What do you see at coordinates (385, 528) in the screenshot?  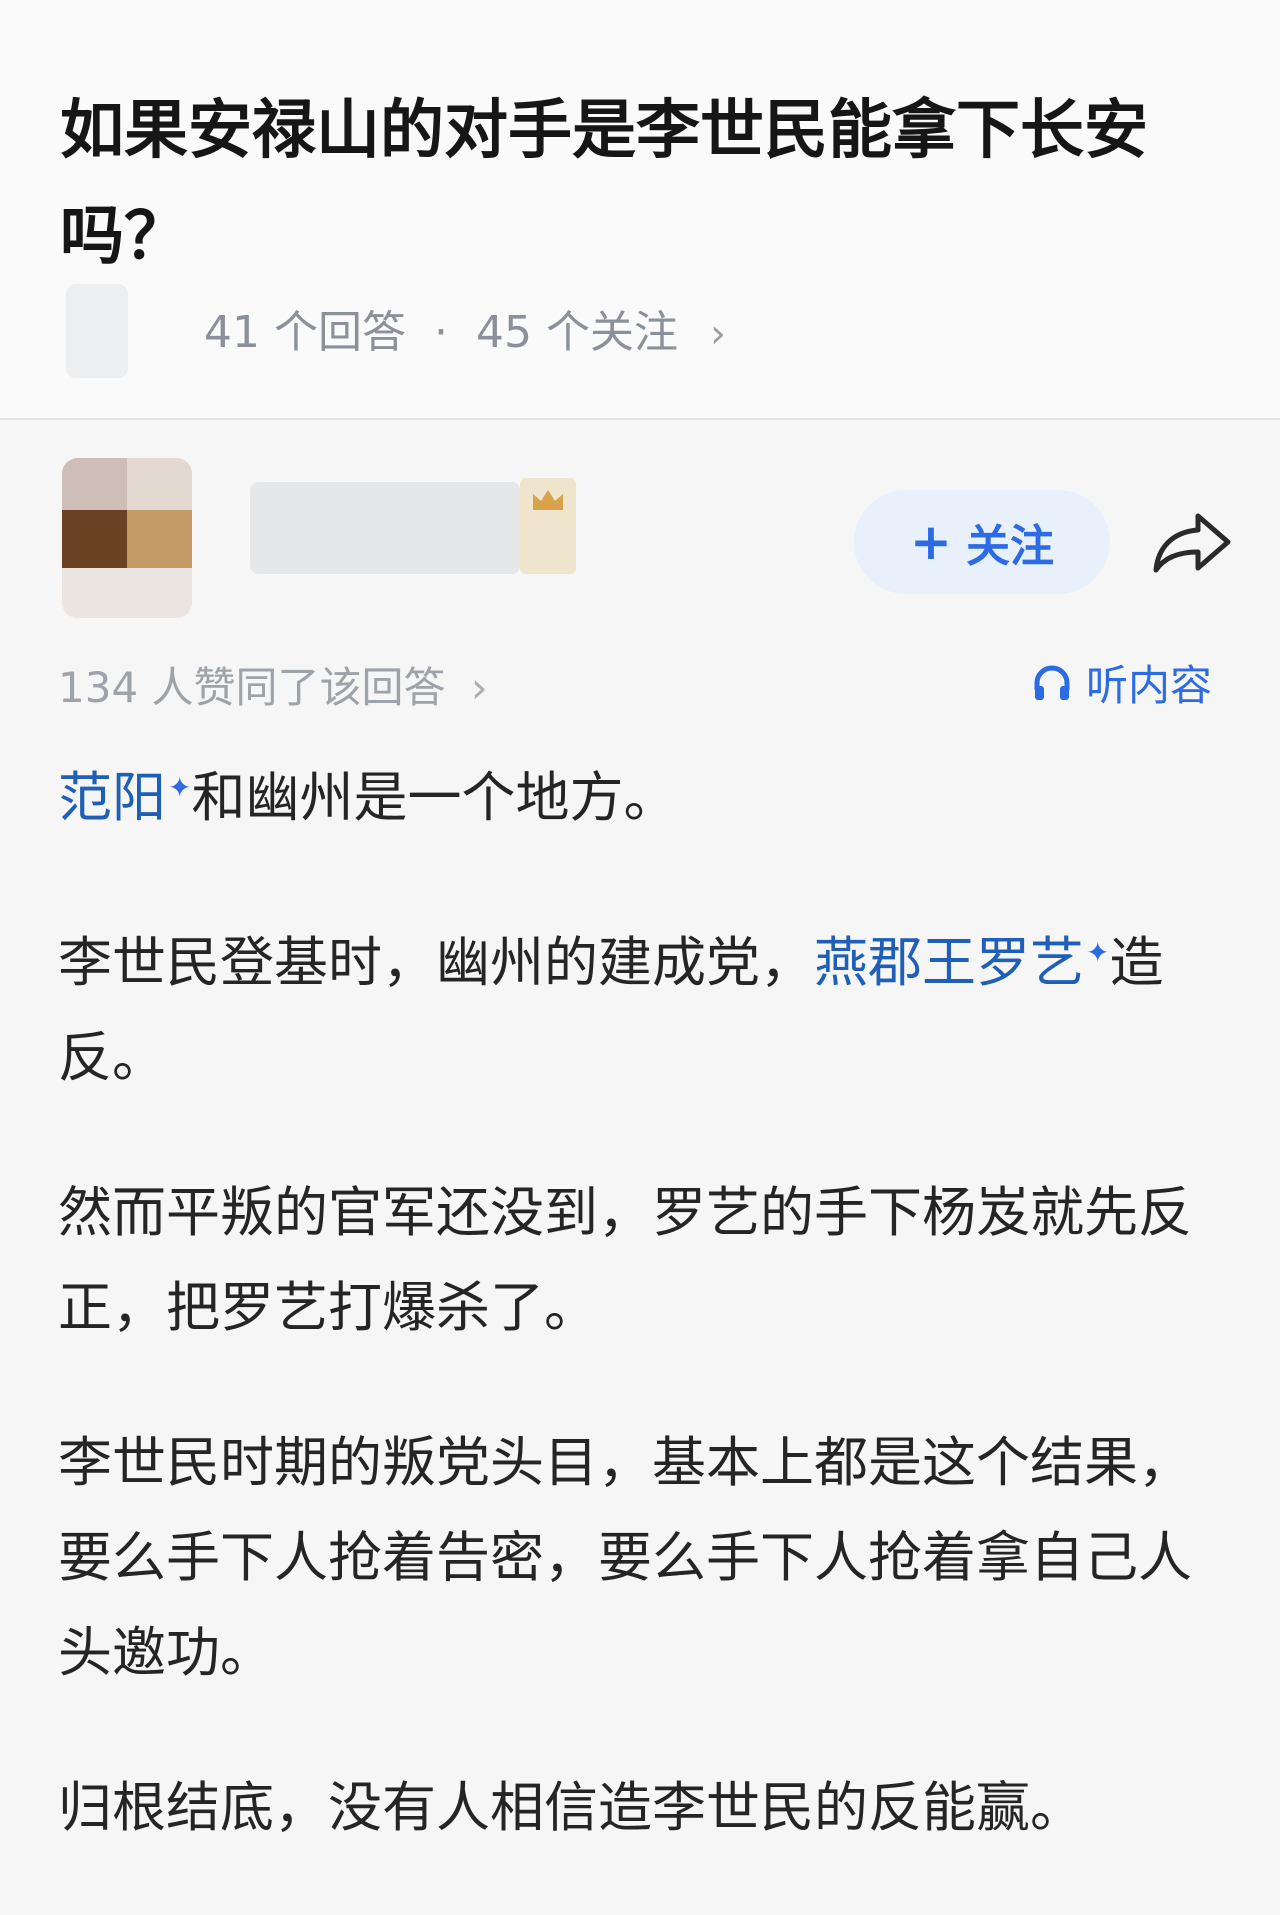 I see `author-name-blurred` at bounding box center [385, 528].